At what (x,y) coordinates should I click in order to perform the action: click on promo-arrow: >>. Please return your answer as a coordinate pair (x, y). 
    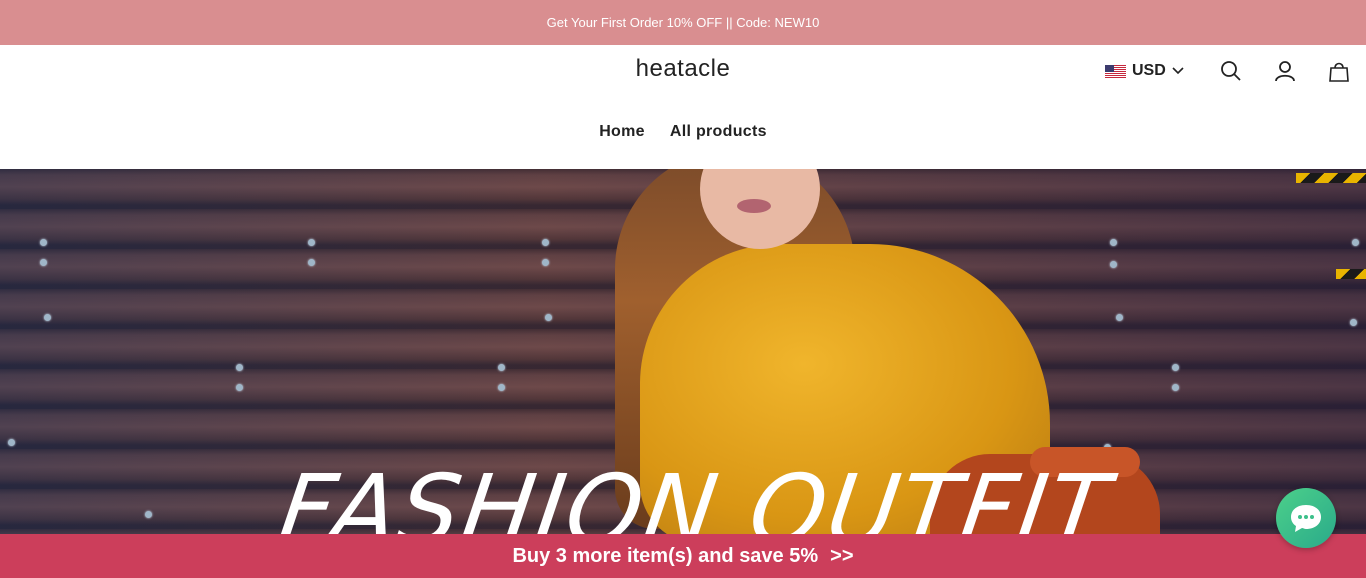
    Looking at the image, I should click on (842, 555).